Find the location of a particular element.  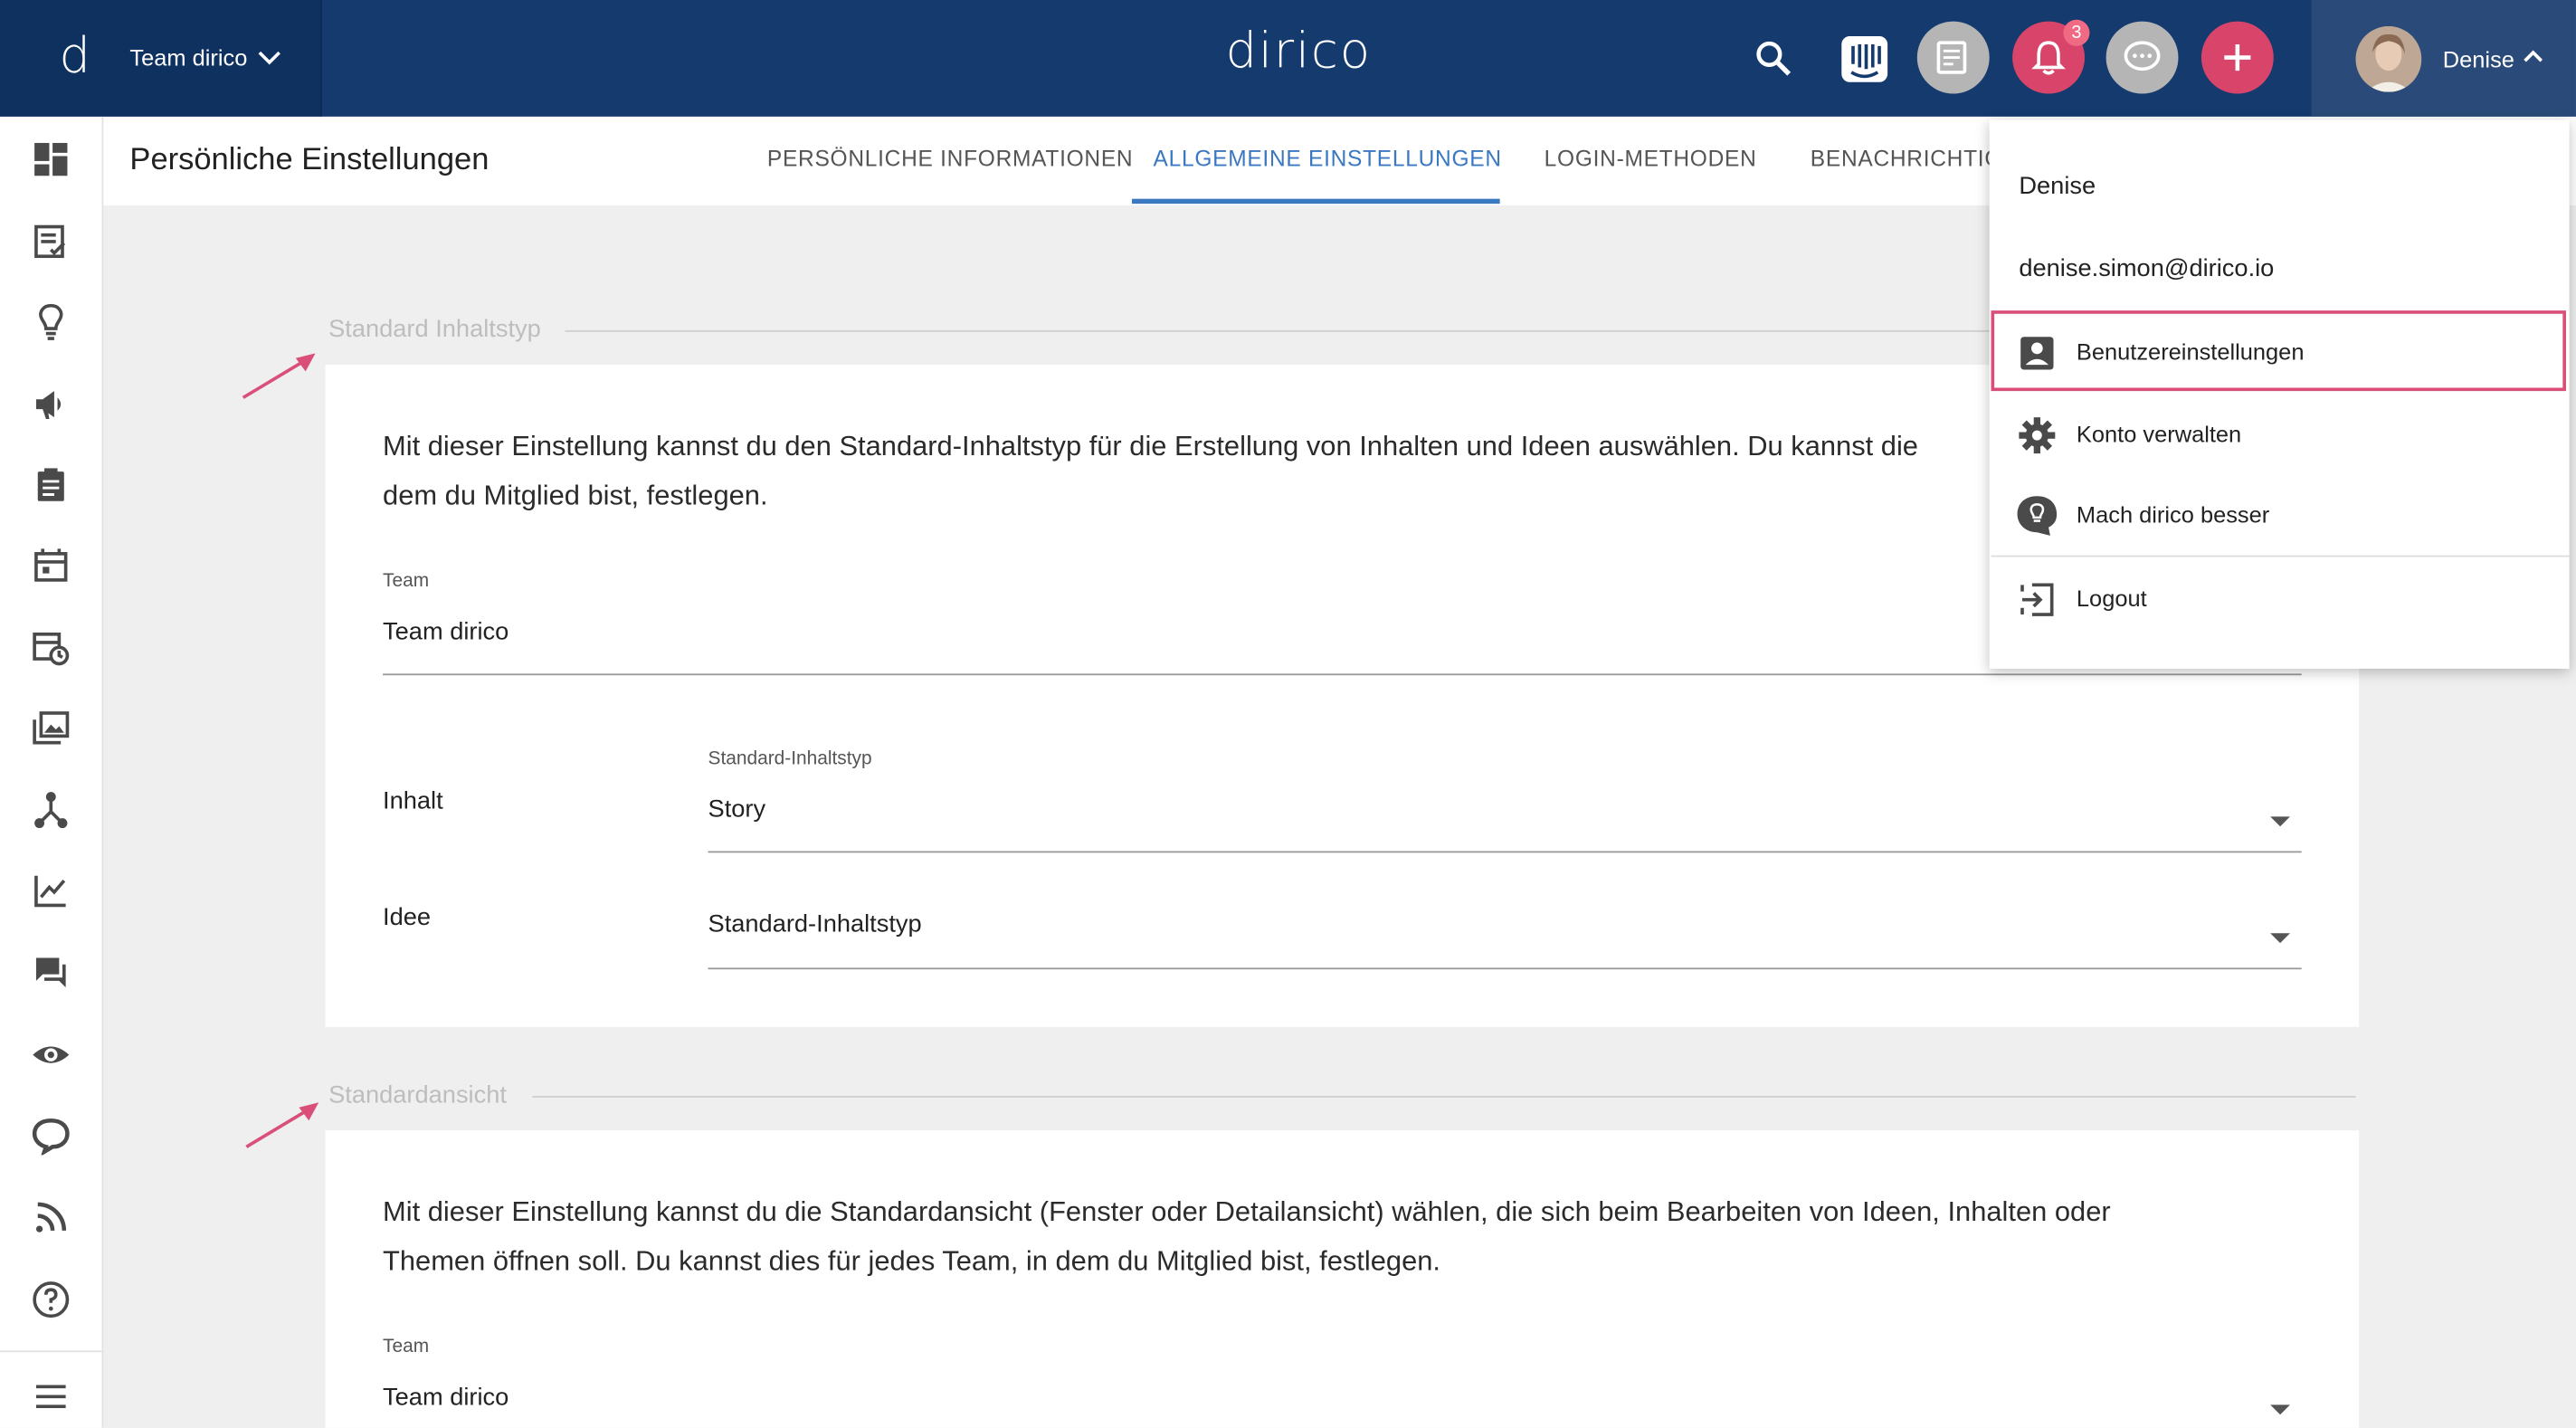

add-button is located at coordinates (2238, 57).